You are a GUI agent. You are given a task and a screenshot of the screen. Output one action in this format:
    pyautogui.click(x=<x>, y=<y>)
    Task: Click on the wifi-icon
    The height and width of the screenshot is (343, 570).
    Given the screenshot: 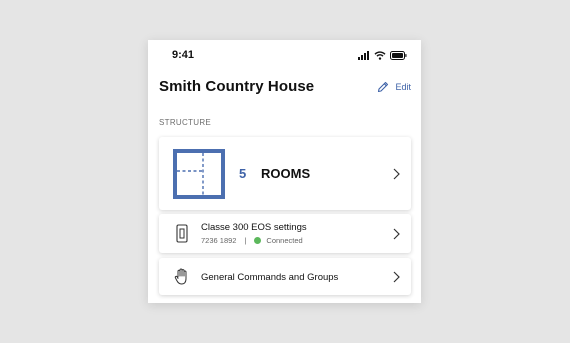 What is the action you would take?
    pyautogui.click(x=380, y=55)
    